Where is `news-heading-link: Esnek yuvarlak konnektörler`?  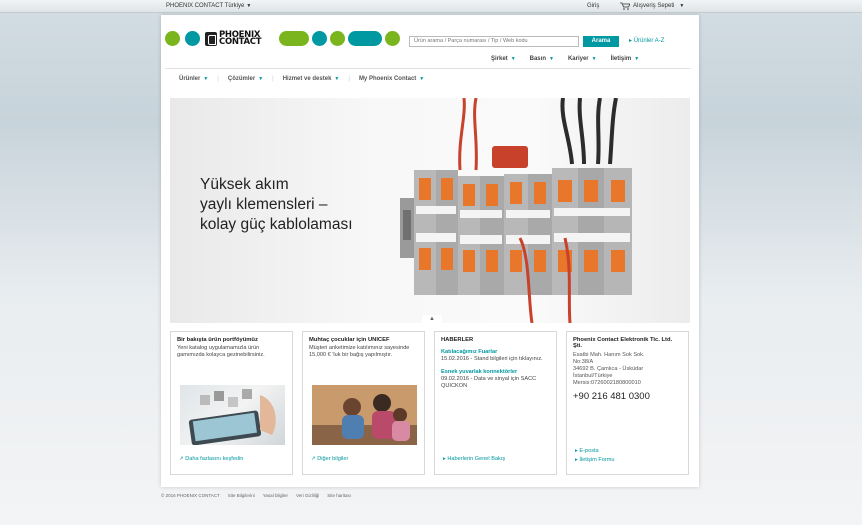
news-heading-link: Esnek yuvarlak konnektörler is located at coordinates (495, 372).